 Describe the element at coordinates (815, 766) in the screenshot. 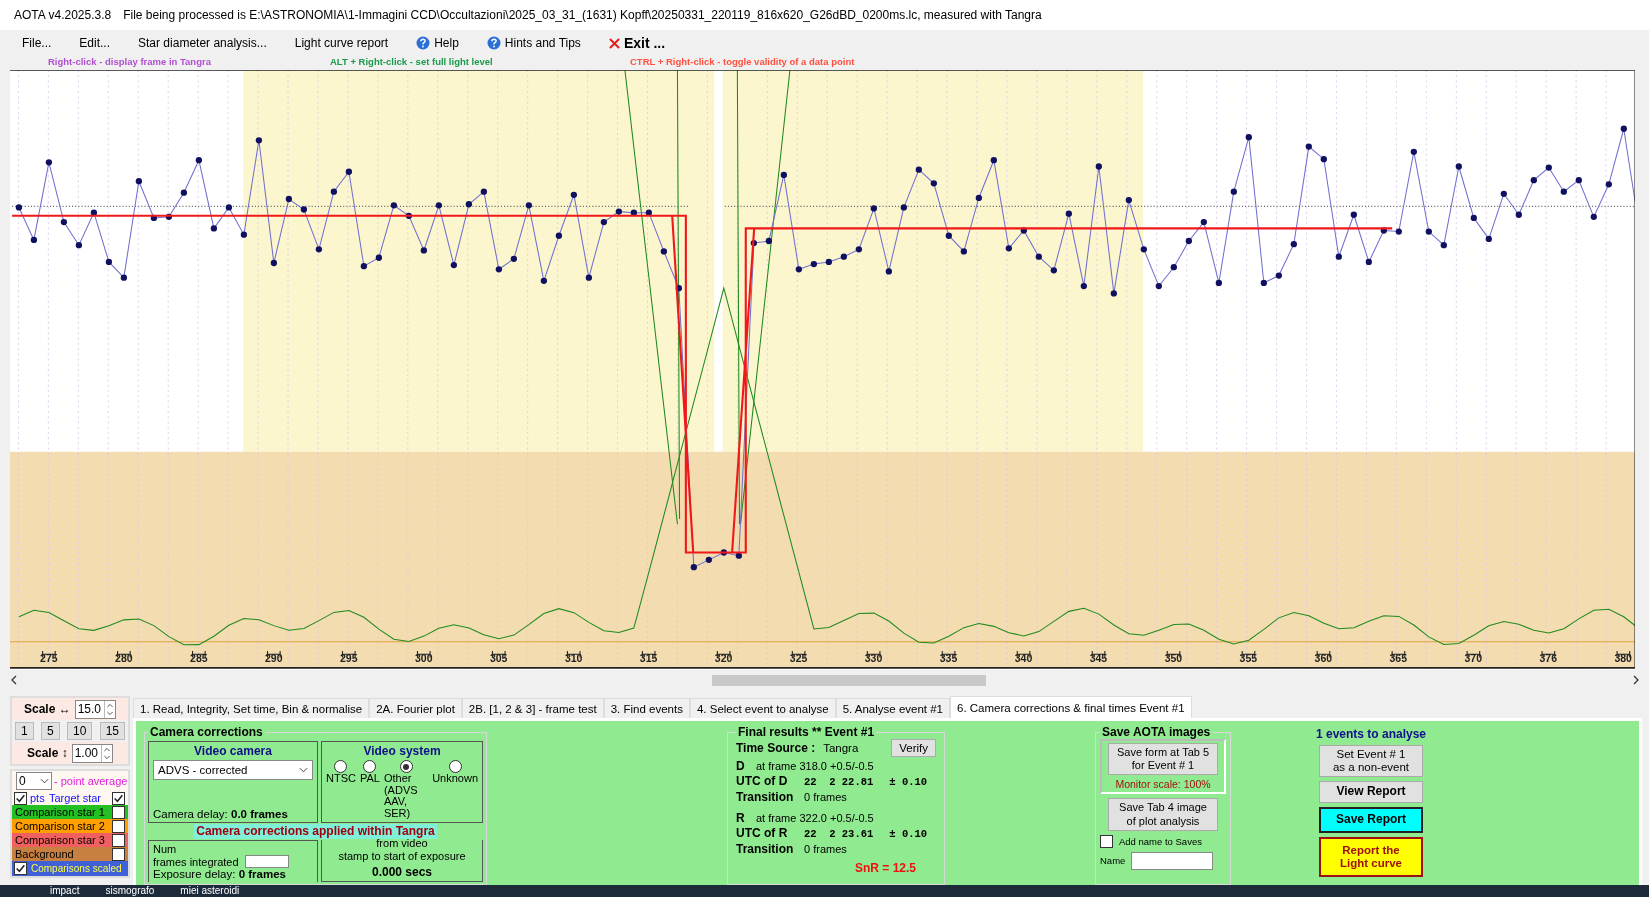

I see `frame-text: at frame 318.0 +0.5/-0.5` at that location.